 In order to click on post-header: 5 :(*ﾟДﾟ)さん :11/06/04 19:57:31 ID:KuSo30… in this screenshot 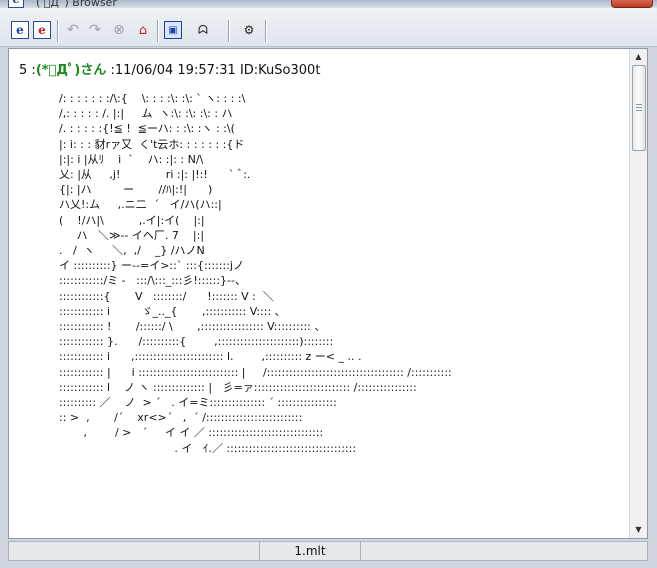, I will do `click(169, 68)`.